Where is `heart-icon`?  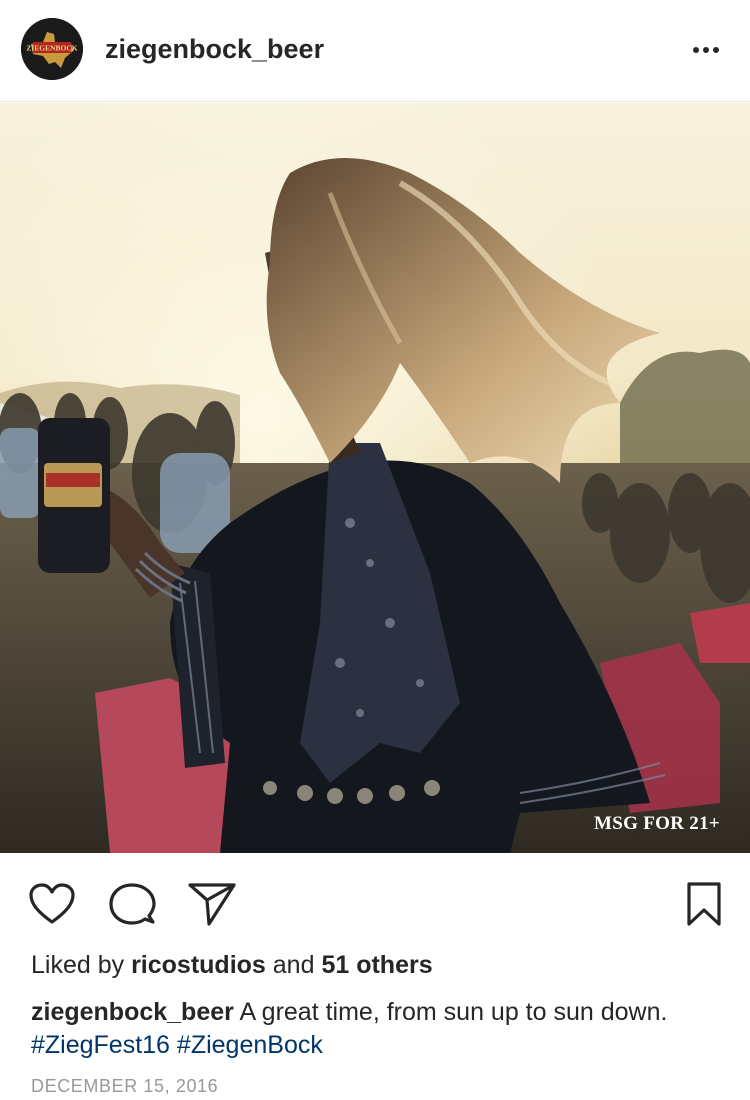 heart-icon is located at coordinates (52, 903).